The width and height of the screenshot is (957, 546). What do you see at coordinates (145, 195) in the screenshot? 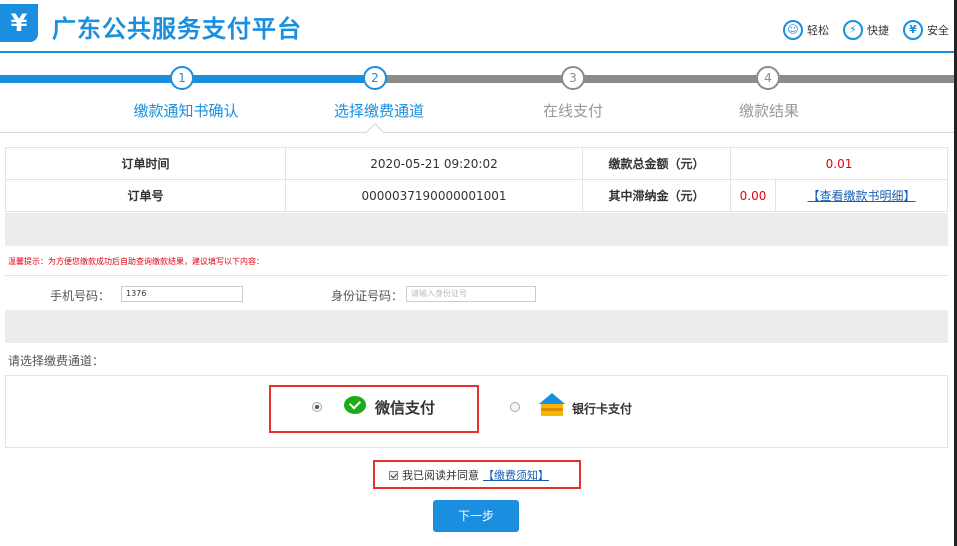
I see `order-id-label: 订单号` at bounding box center [145, 195].